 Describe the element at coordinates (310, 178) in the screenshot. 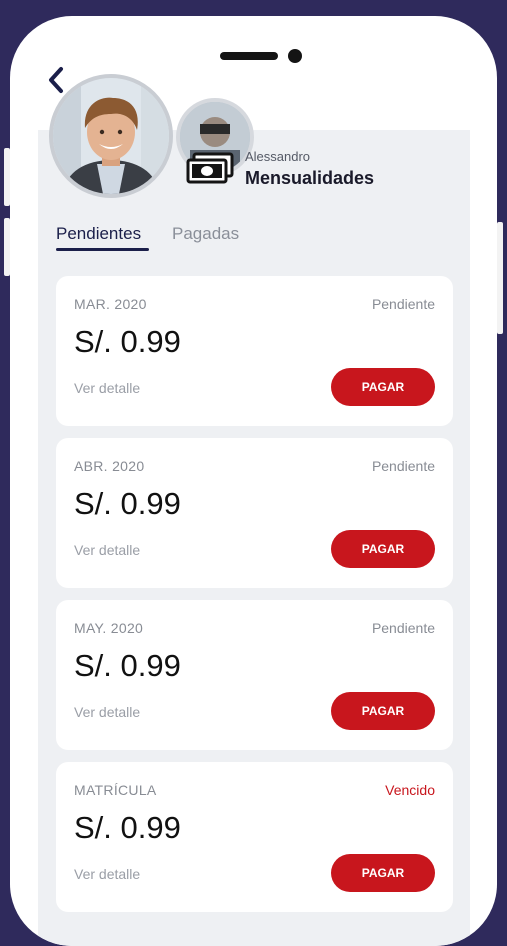

I see `page-title: Mensualidades` at that location.